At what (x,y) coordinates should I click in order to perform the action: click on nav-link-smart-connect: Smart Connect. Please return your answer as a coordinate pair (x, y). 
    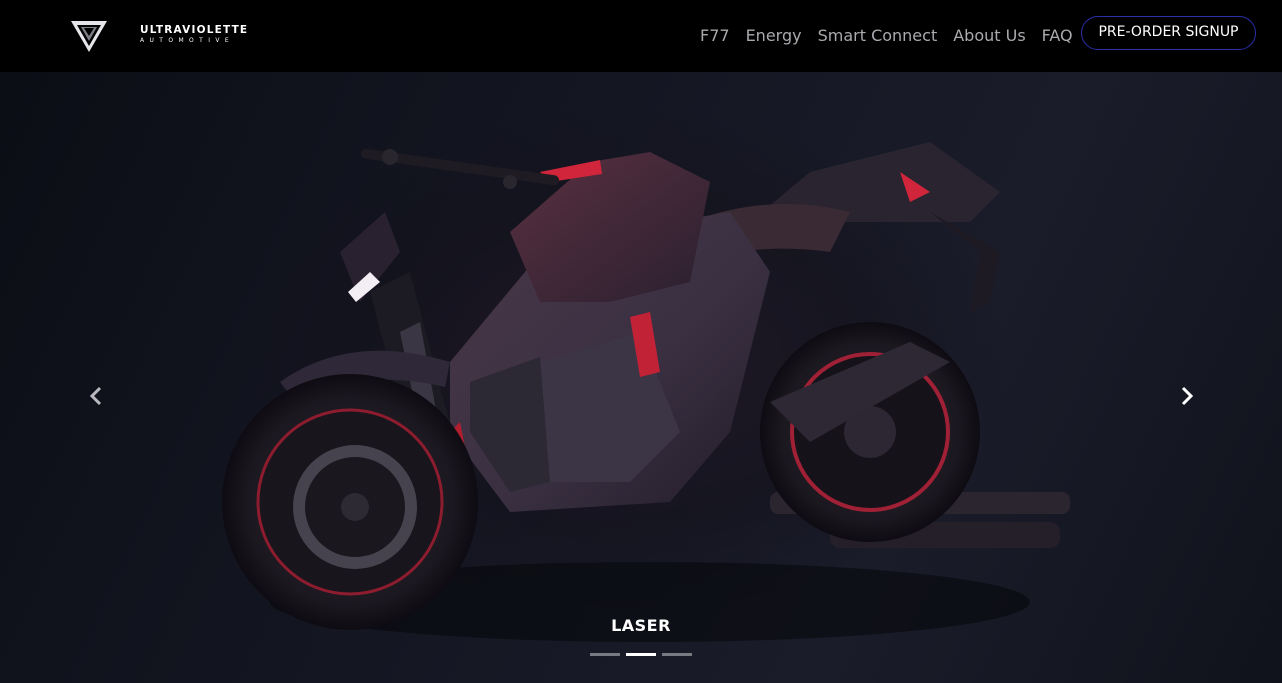
    Looking at the image, I should click on (878, 36).